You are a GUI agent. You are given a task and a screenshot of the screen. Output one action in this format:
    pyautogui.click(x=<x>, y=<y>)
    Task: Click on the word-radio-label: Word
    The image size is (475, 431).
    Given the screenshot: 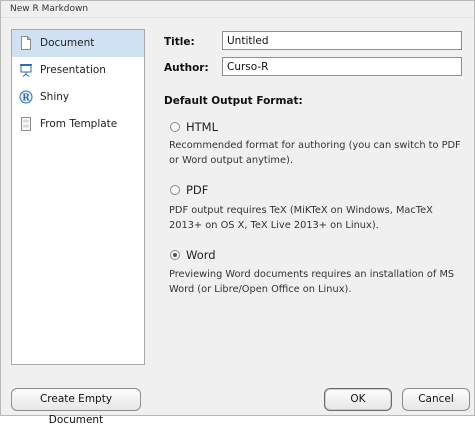 What is the action you would take?
    pyautogui.click(x=201, y=255)
    